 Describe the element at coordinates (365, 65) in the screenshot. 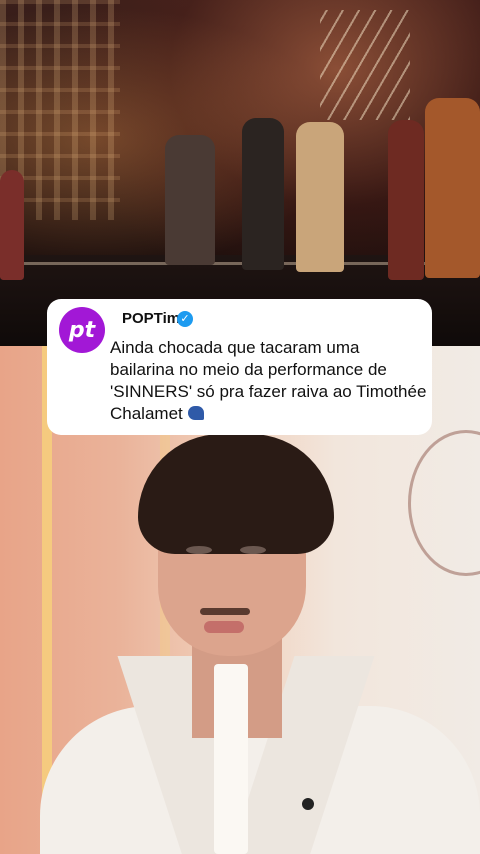

I see `string-lights` at that location.